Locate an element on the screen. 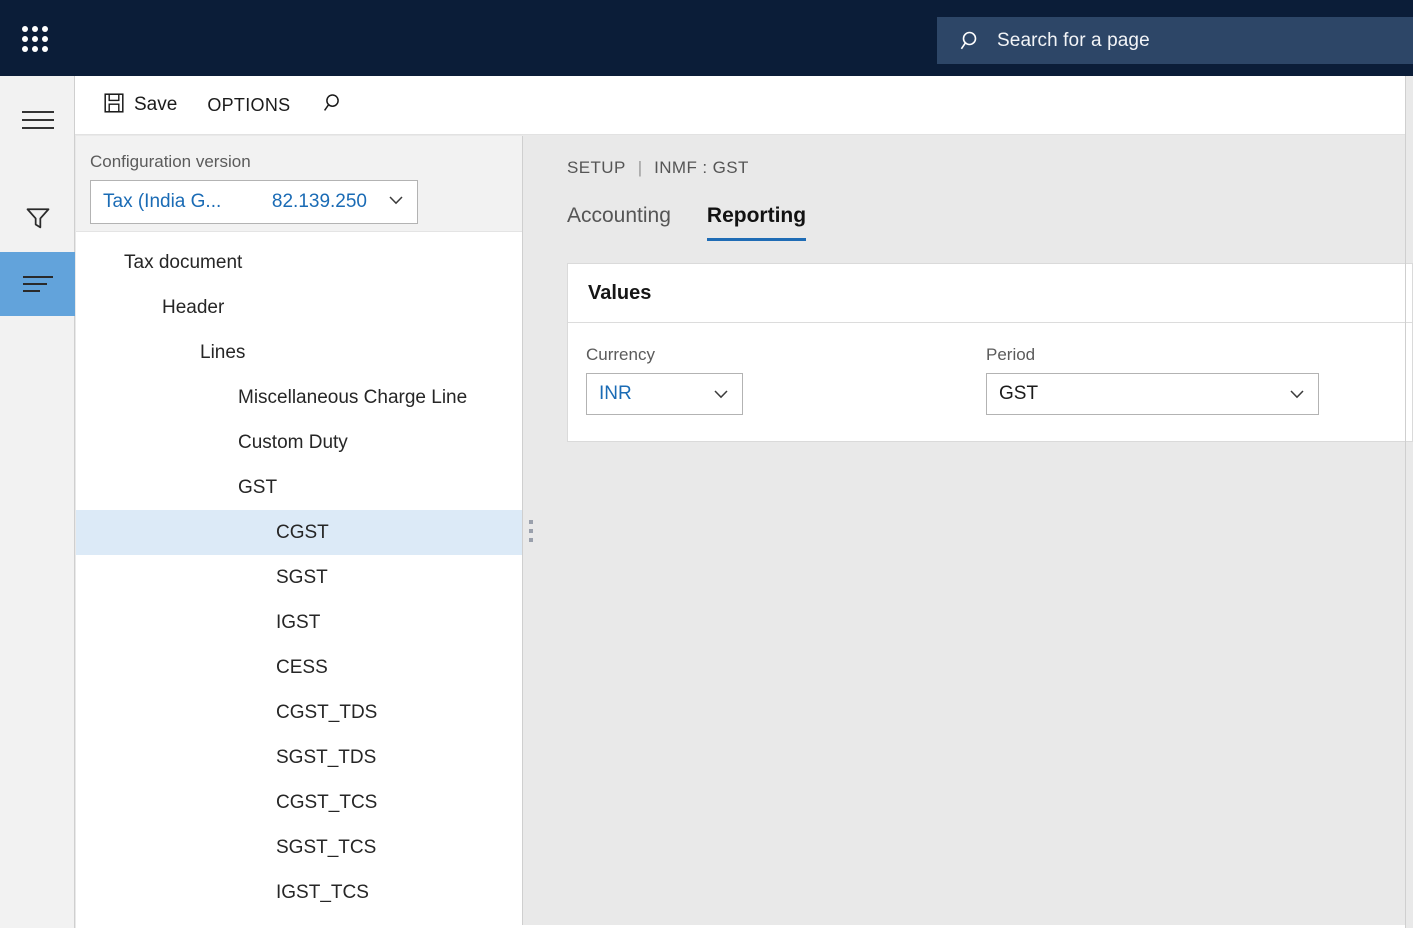 Image resolution: width=1413 pixels, height=928 pixels. currency-label: Currency is located at coordinates (620, 354).